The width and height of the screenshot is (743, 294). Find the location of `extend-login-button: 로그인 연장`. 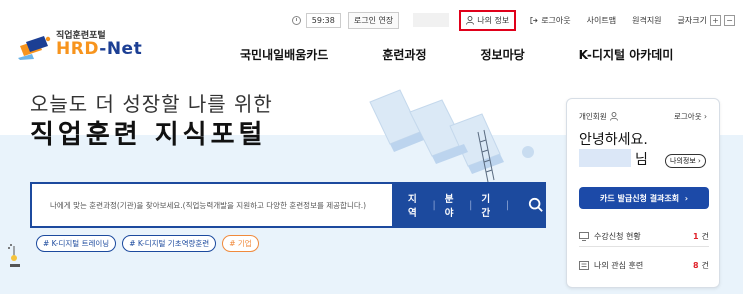

extend-login-button: 로그인 연장 is located at coordinates (373, 20).